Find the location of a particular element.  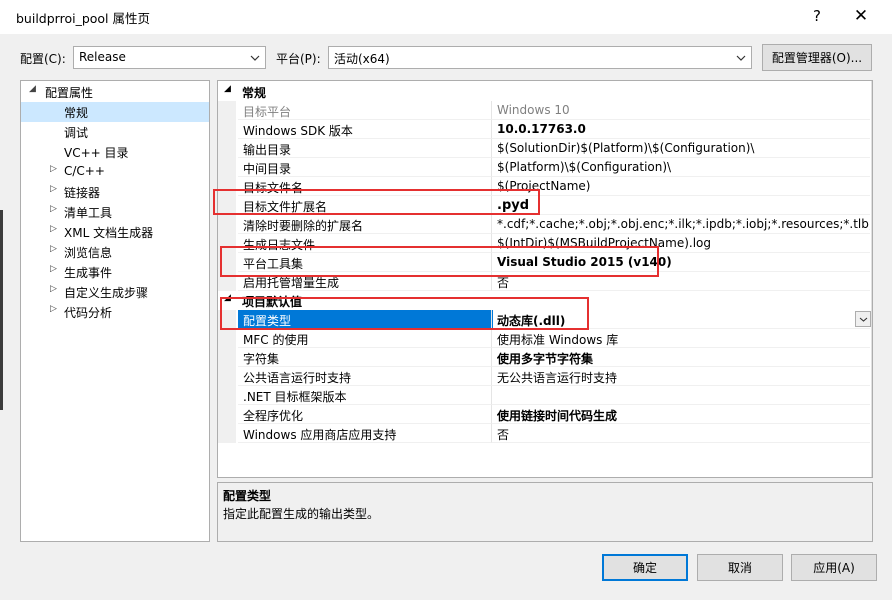

property-name: 目标文件名 is located at coordinates (365, 186).